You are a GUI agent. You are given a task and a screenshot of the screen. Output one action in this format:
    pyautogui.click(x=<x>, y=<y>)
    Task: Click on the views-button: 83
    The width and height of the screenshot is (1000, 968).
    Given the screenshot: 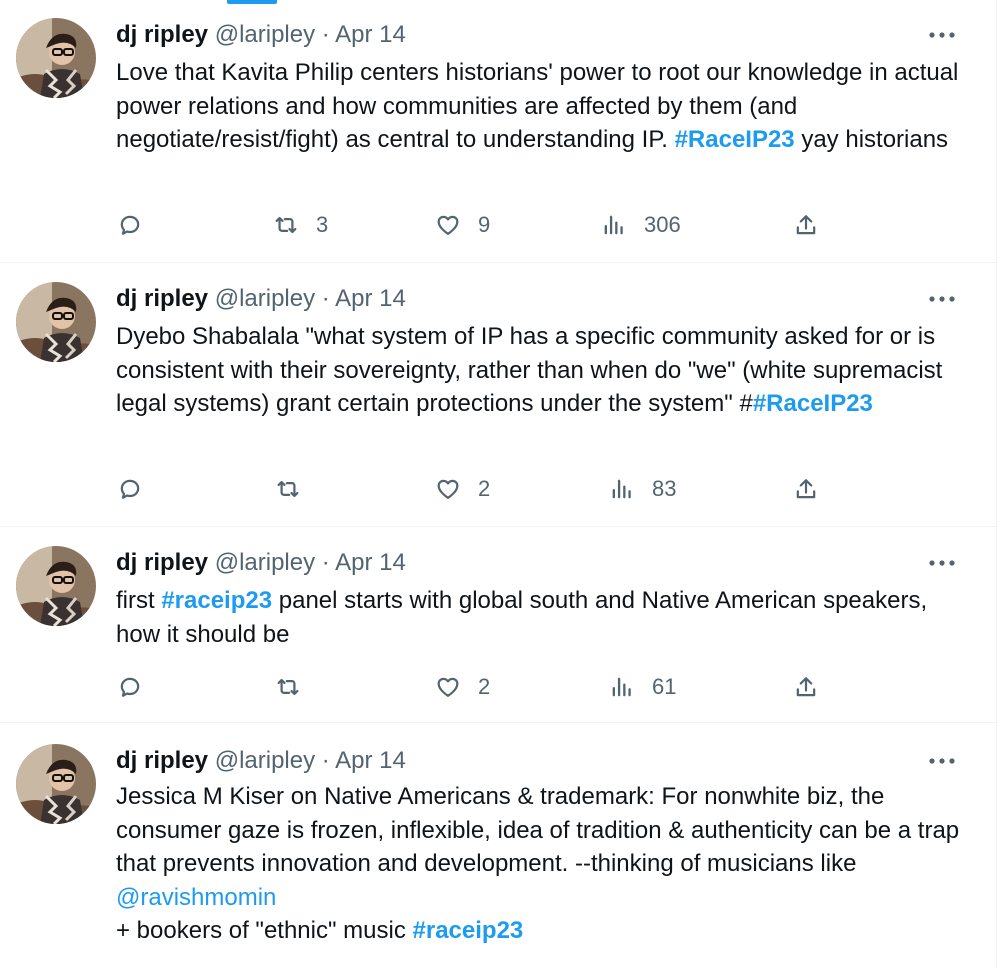 What is the action you would take?
    pyautogui.click(x=642, y=489)
    